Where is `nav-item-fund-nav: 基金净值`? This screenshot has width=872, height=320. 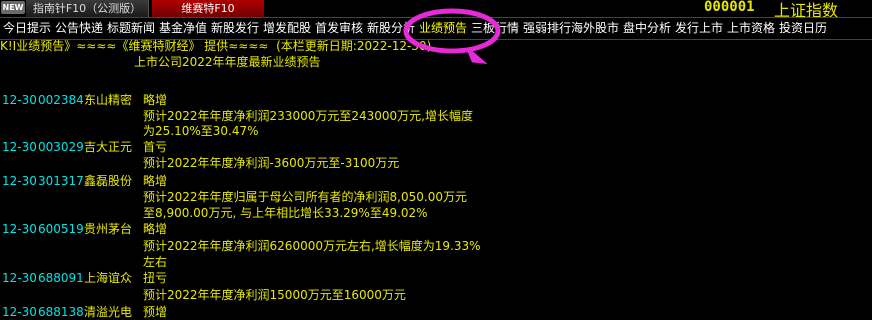 nav-item-fund-nav: 基金净值 is located at coordinates (183, 28).